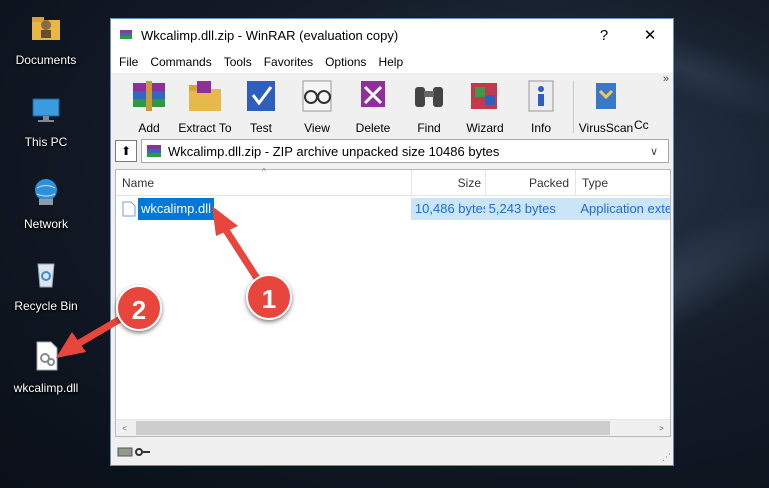  What do you see at coordinates (161, 282) in the screenshot?
I see `annotation-arrows` at bounding box center [161, 282].